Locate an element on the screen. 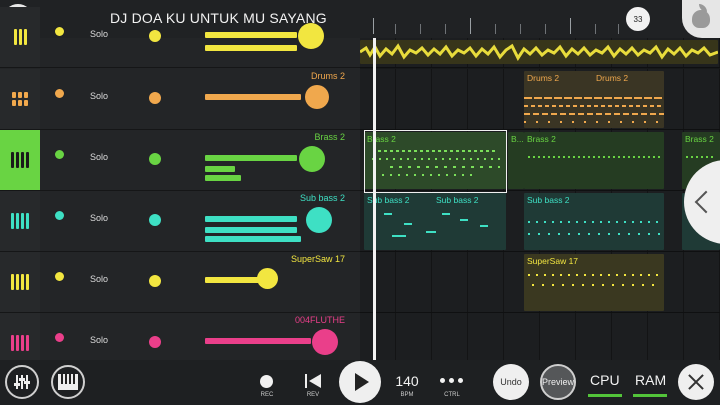 Image resolution: width=720 pixels, height=405 pixels. playlist-lane: Drums 2 Drums 2 is located at coordinates (540, 99).